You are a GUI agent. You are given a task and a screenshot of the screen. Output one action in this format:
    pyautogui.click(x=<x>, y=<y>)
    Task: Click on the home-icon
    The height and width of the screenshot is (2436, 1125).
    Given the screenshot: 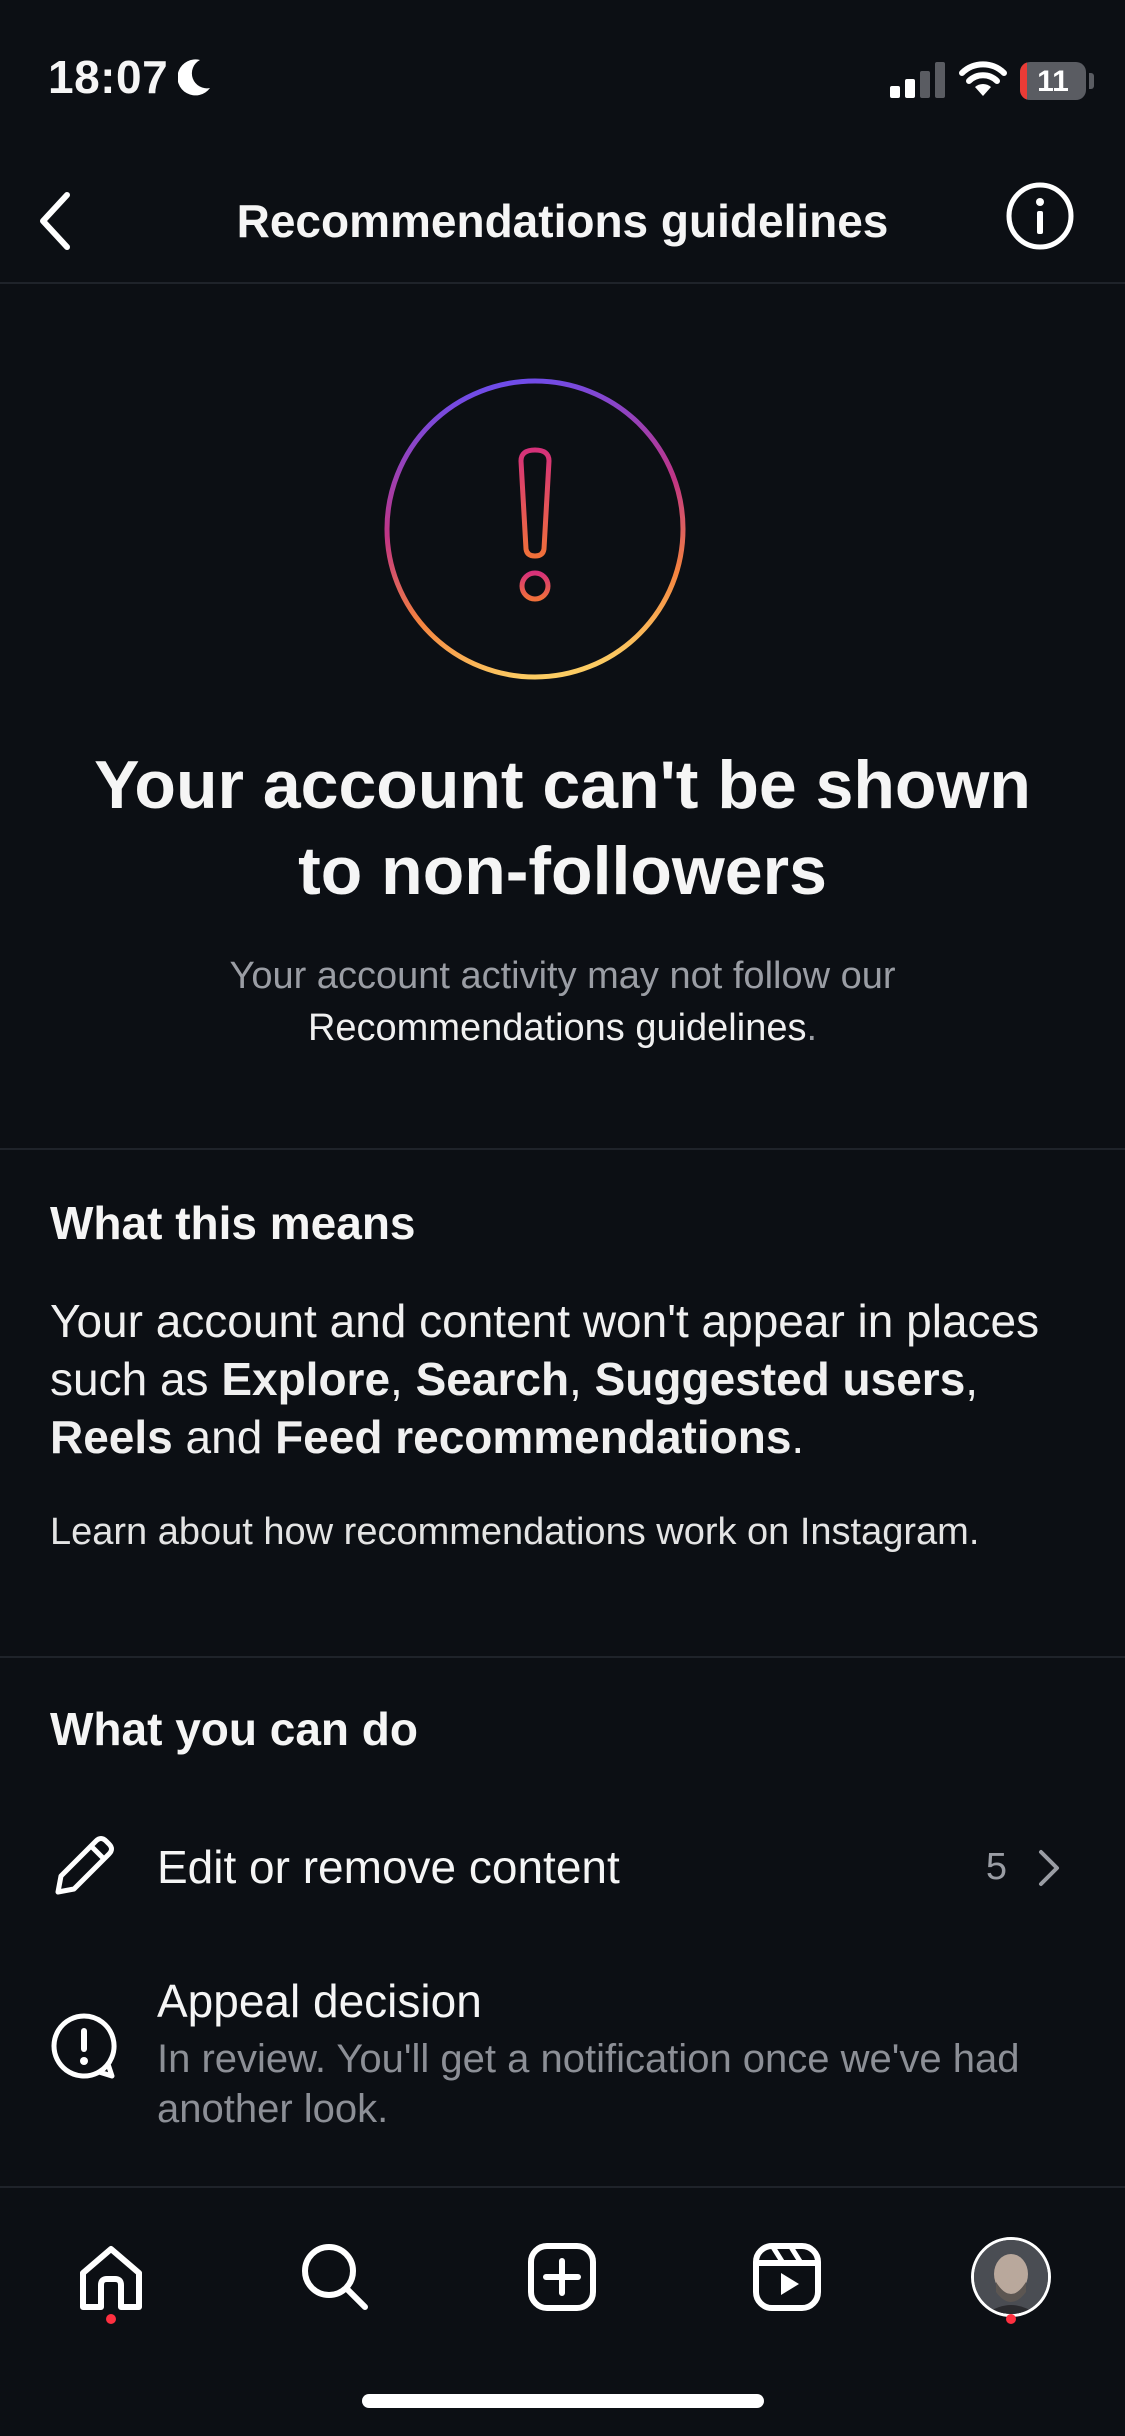 What is the action you would take?
    pyautogui.click(x=111, y=2278)
    